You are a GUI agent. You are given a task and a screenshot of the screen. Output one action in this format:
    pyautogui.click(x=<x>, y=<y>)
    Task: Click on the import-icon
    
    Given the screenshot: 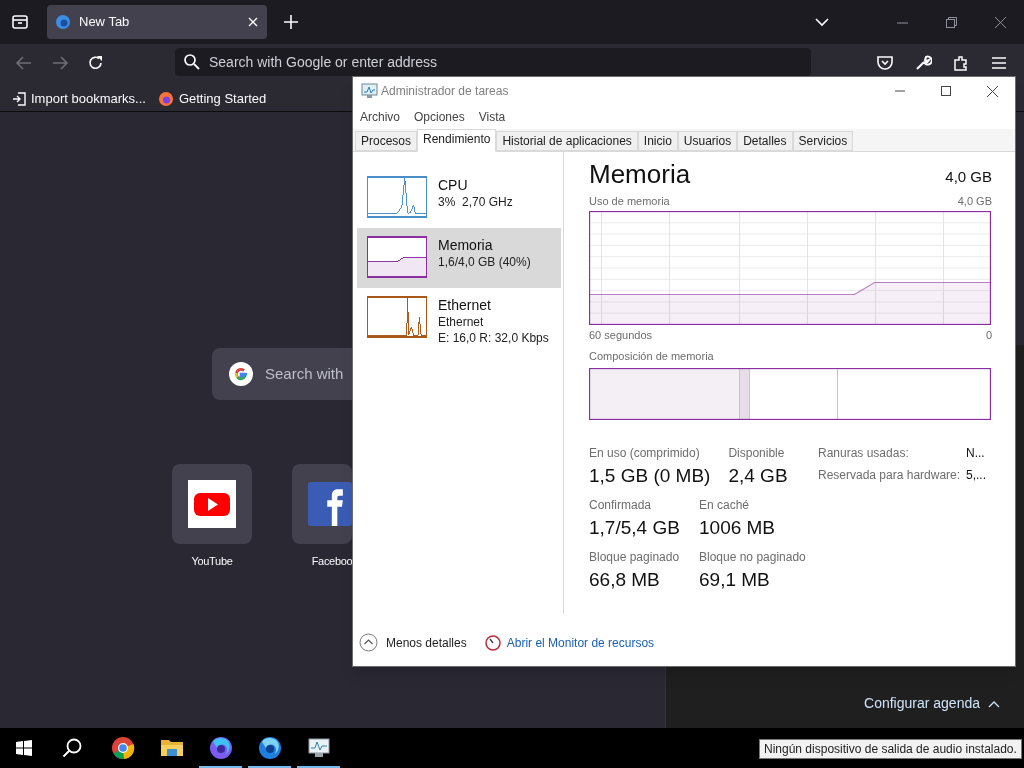 What is the action you would take?
    pyautogui.click(x=19, y=98)
    